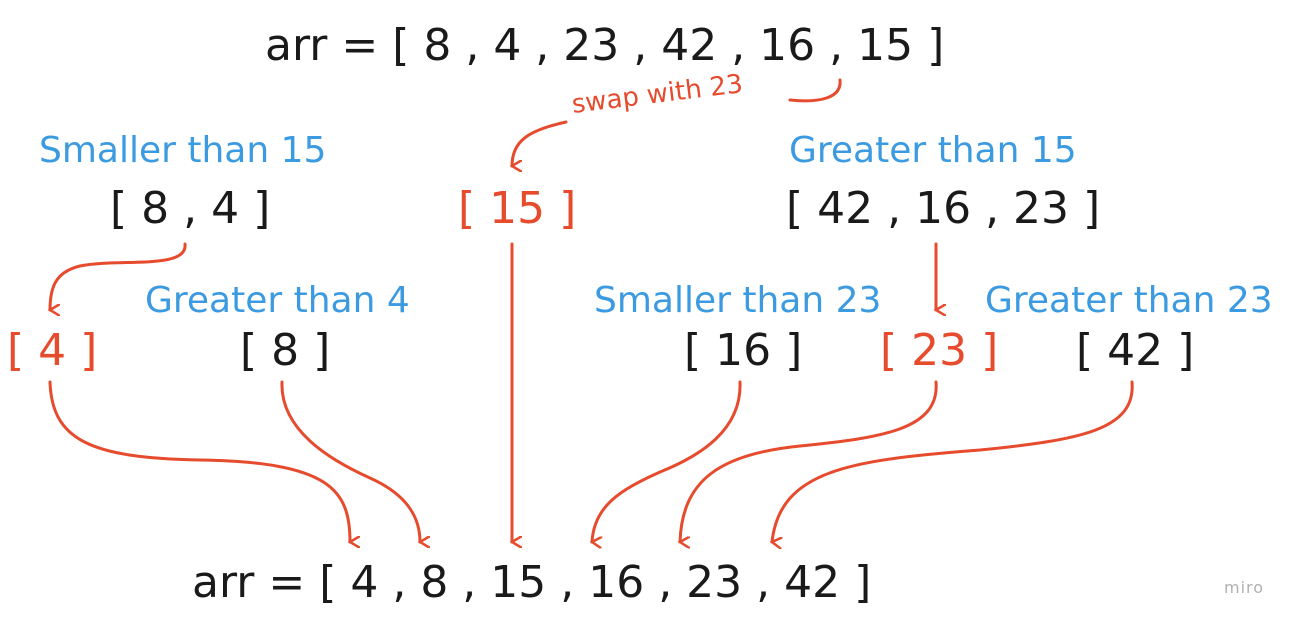 The height and width of the screenshot is (624, 1296). What do you see at coordinates (815, 90) in the screenshot?
I see `arrow-swap-curve` at bounding box center [815, 90].